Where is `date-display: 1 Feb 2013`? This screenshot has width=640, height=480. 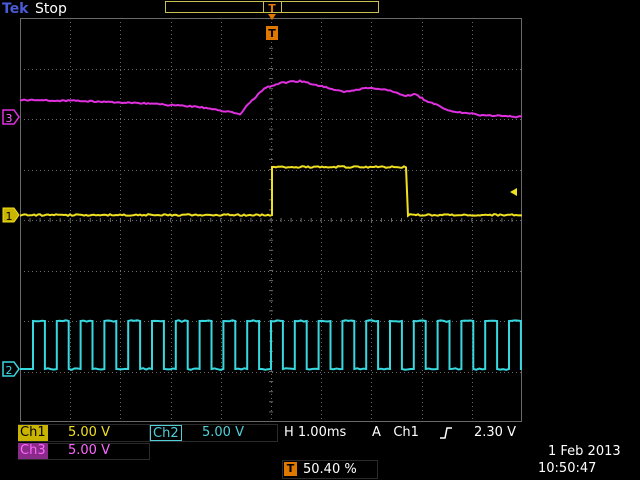
date-display: 1 Feb 2013 is located at coordinates (584, 452).